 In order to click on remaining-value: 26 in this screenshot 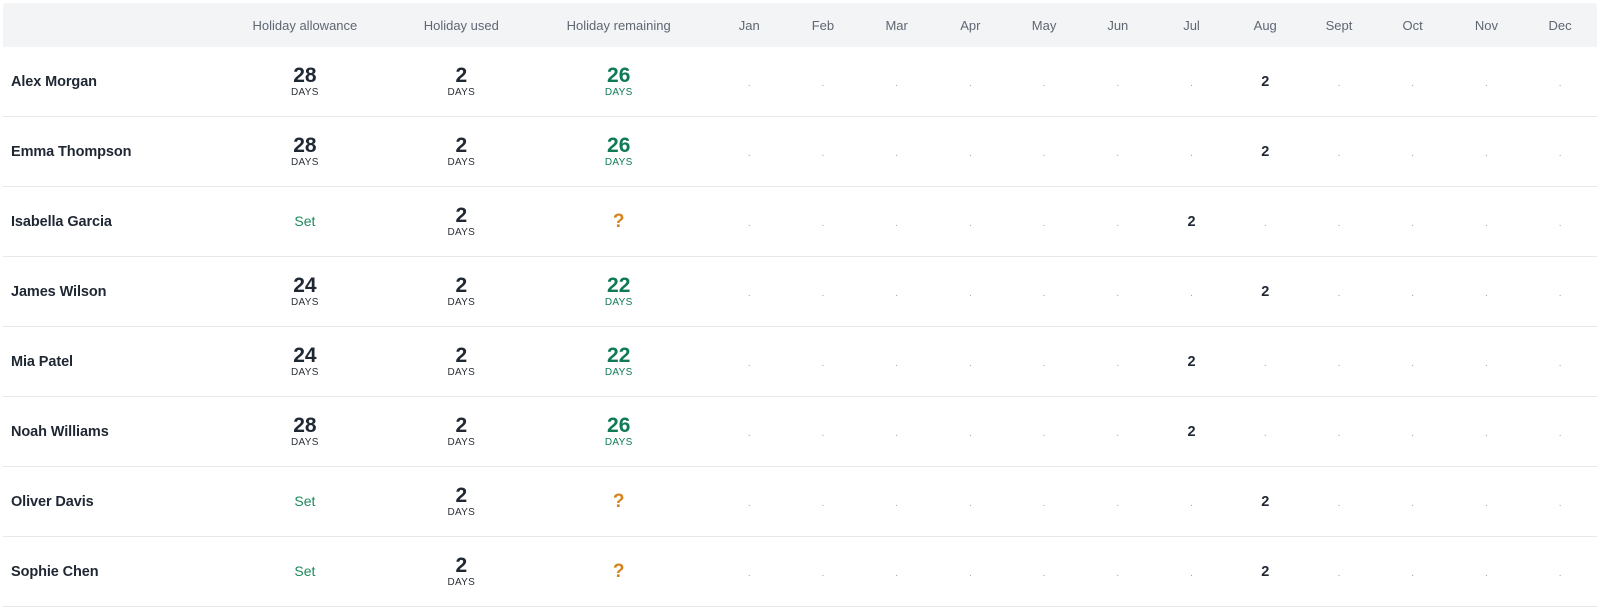, I will do `click(619, 145)`.